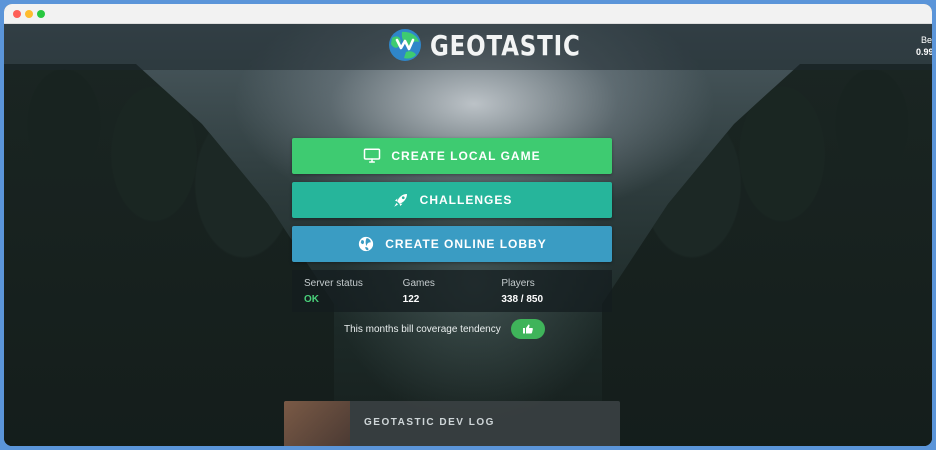 This screenshot has width=936, height=450. Describe the element at coordinates (522, 299) in the screenshot. I see `players-value: 338 / 850` at that location.